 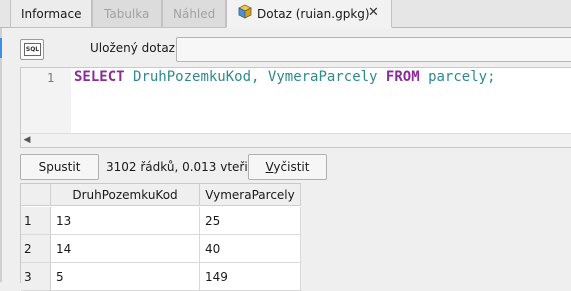 I want to click on table-cell: 13, so click(x=125, y=221).